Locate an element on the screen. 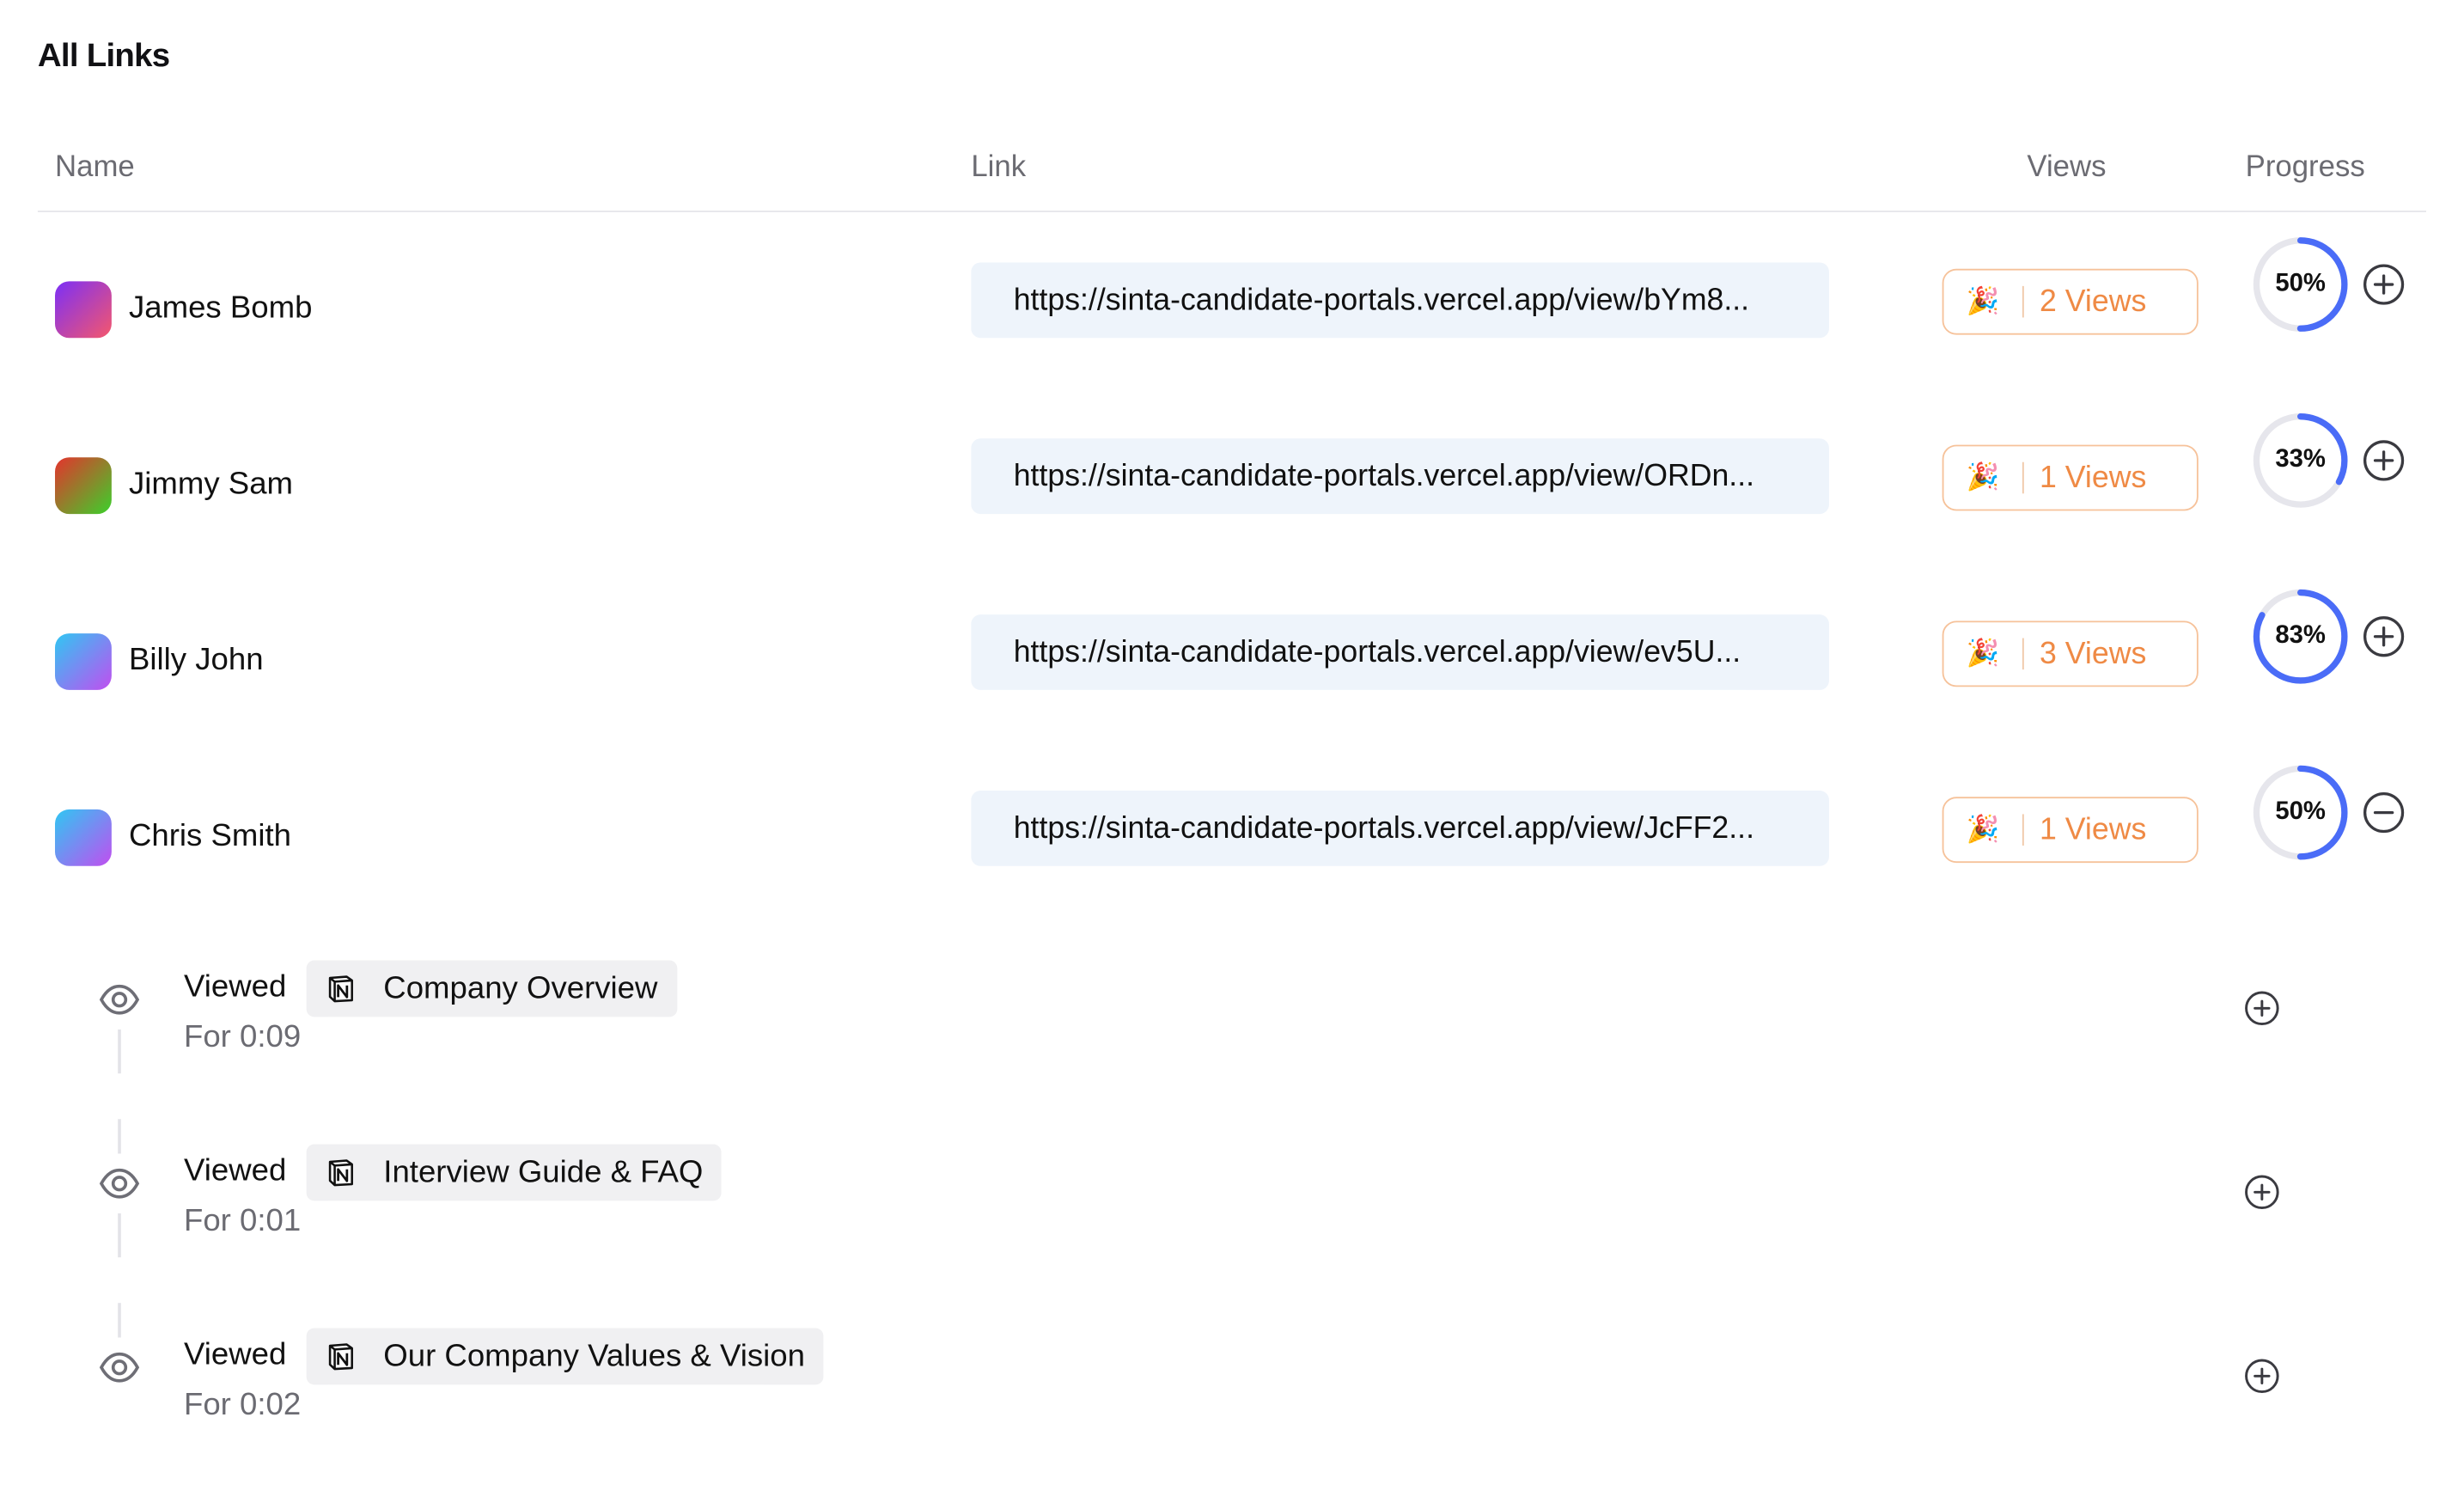 The width and height of the screenshot is (2464, 1509). activity-item: Viewed Interview Guide & FAQ For 0:01 is located at coordinates (1232, 1211).